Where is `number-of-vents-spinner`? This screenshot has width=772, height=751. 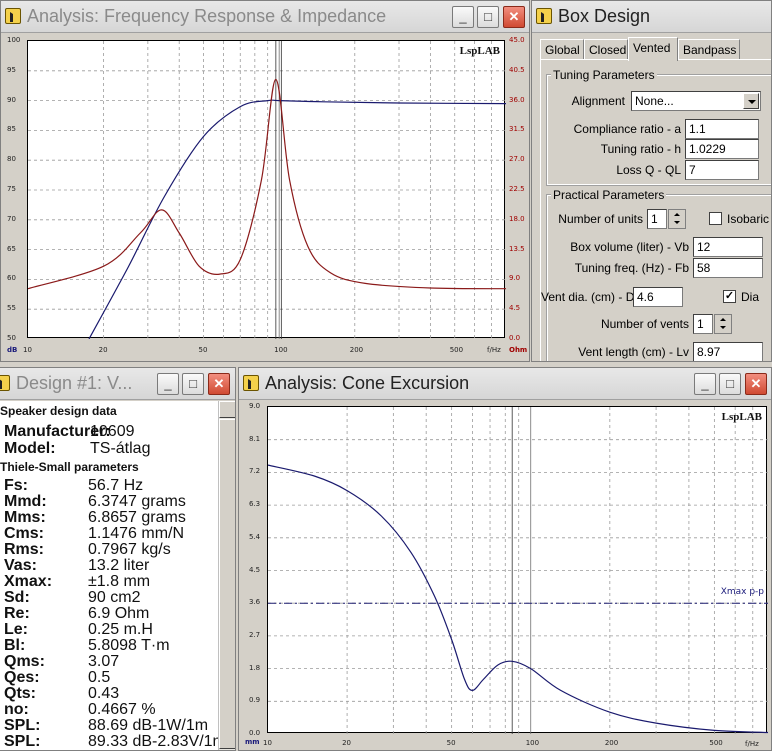
number-of-vents-spinner is located at coordinates (723, 324).